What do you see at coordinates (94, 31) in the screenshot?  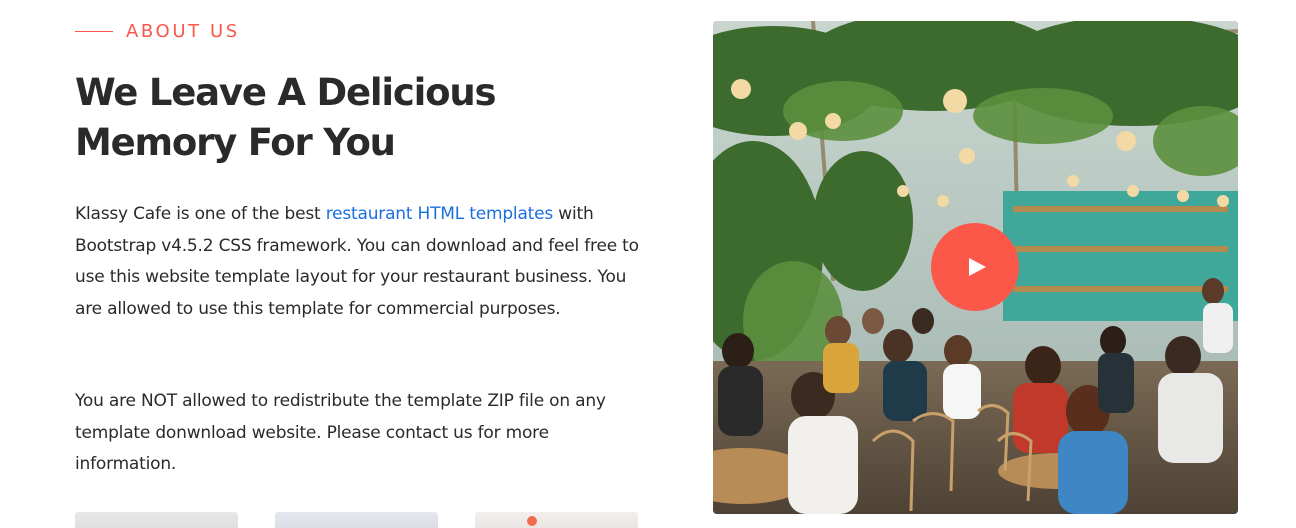 I see `eyebrow-line` at bounding box center [94, 31].